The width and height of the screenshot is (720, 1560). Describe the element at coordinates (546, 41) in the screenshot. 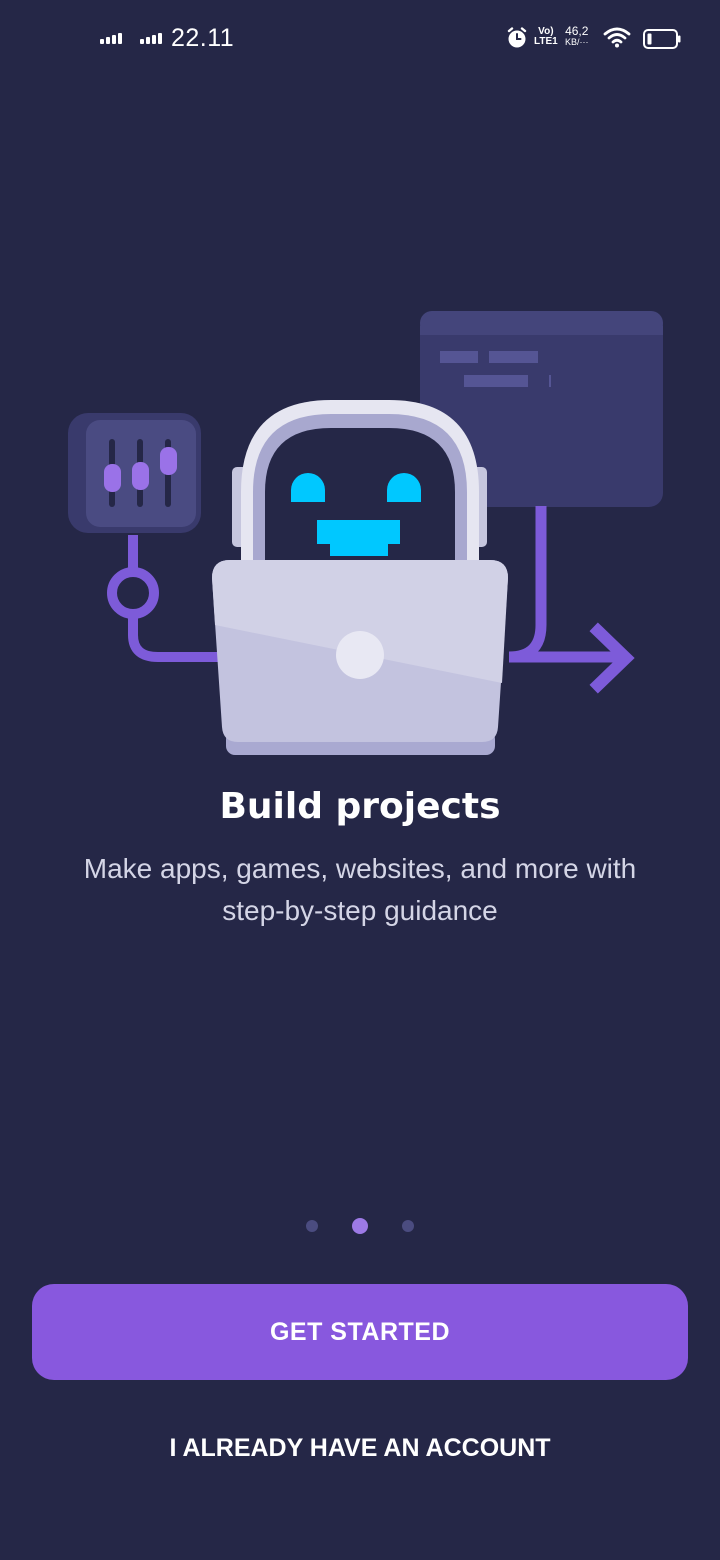

I see `network-type-bottom: LTE1` at that location.